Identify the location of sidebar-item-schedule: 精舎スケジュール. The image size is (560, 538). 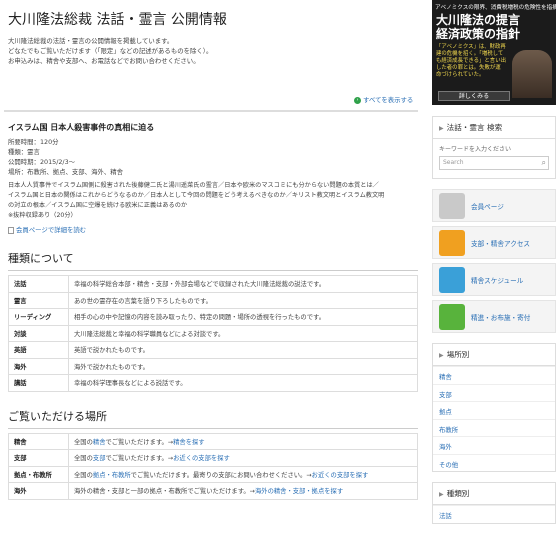
(494, 279).